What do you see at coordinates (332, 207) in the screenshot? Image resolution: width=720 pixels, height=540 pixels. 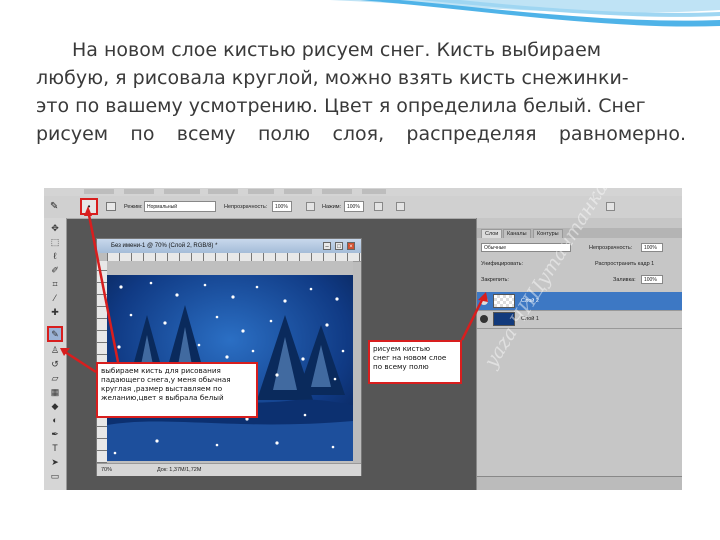 I see `pressure-label: Нажим:` at bounding box center [332, 207].